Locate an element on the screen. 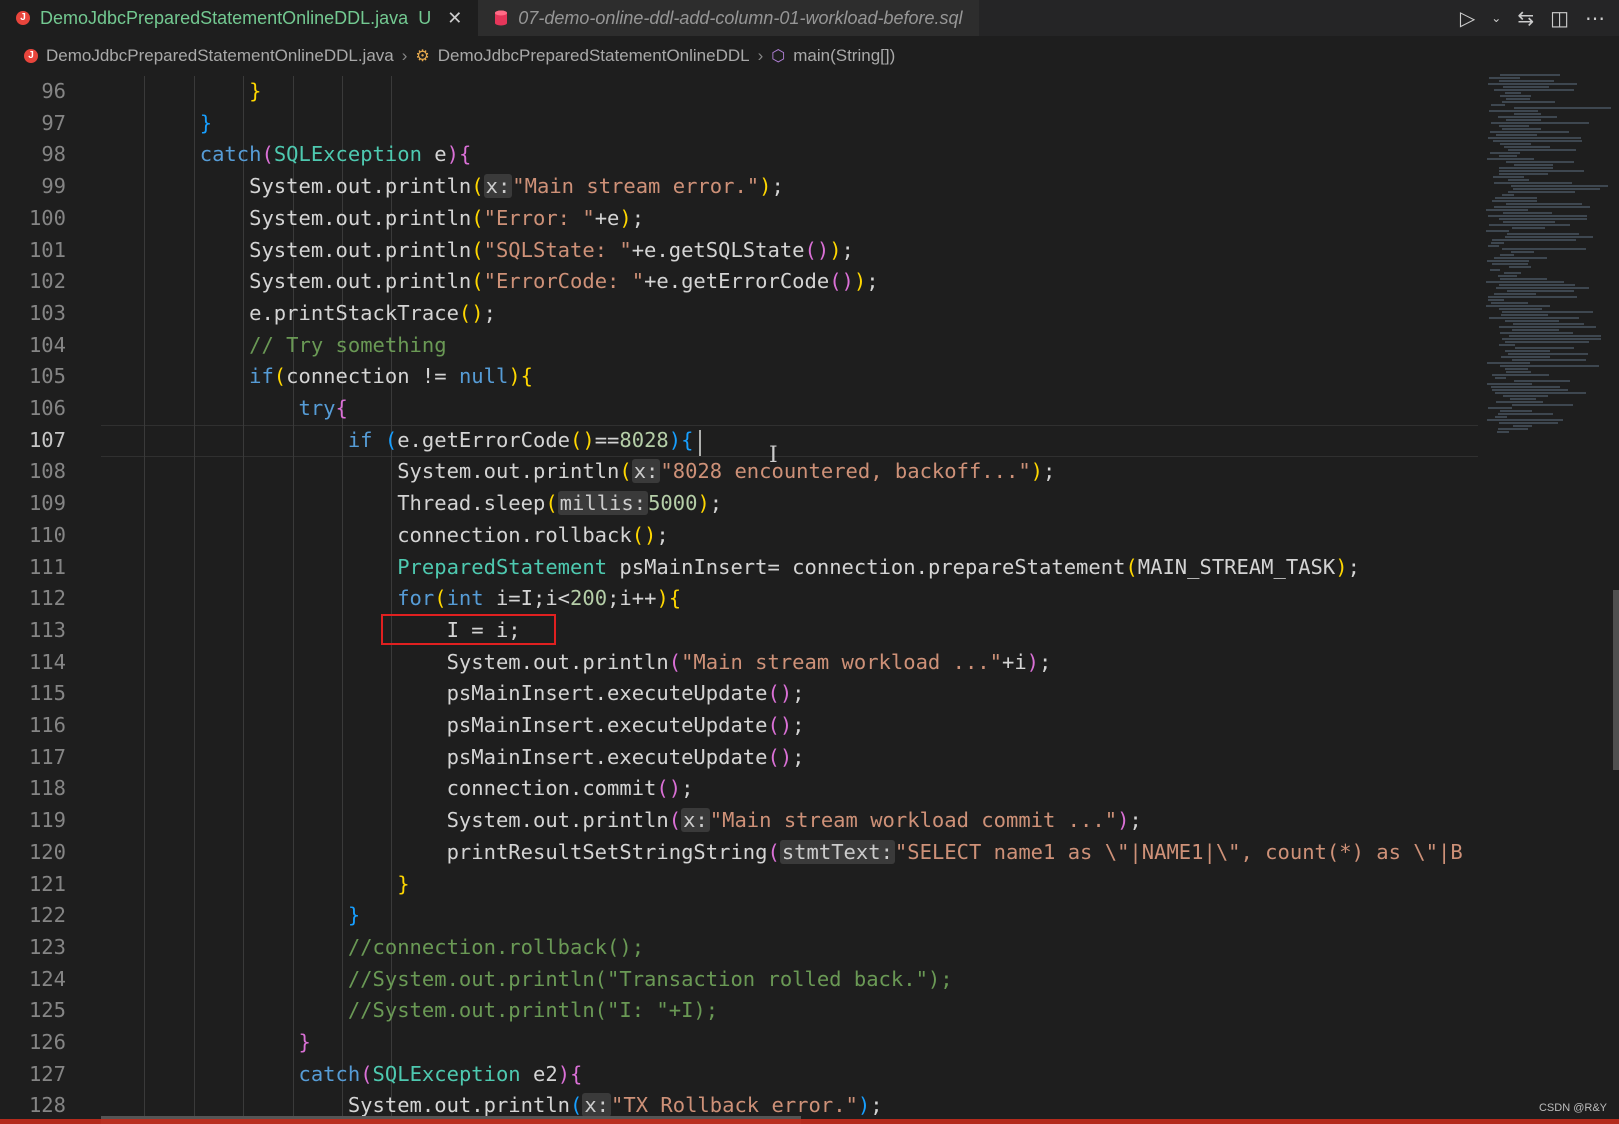  code-token: == is located at coordinates (607, 439).